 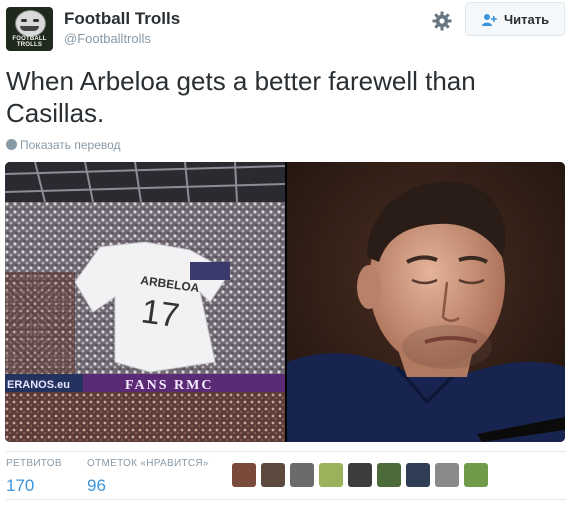 What do you see at coordinates (489, 20) in the screenshot?
I see `add-user-icon` at bounding box center [489, 20].